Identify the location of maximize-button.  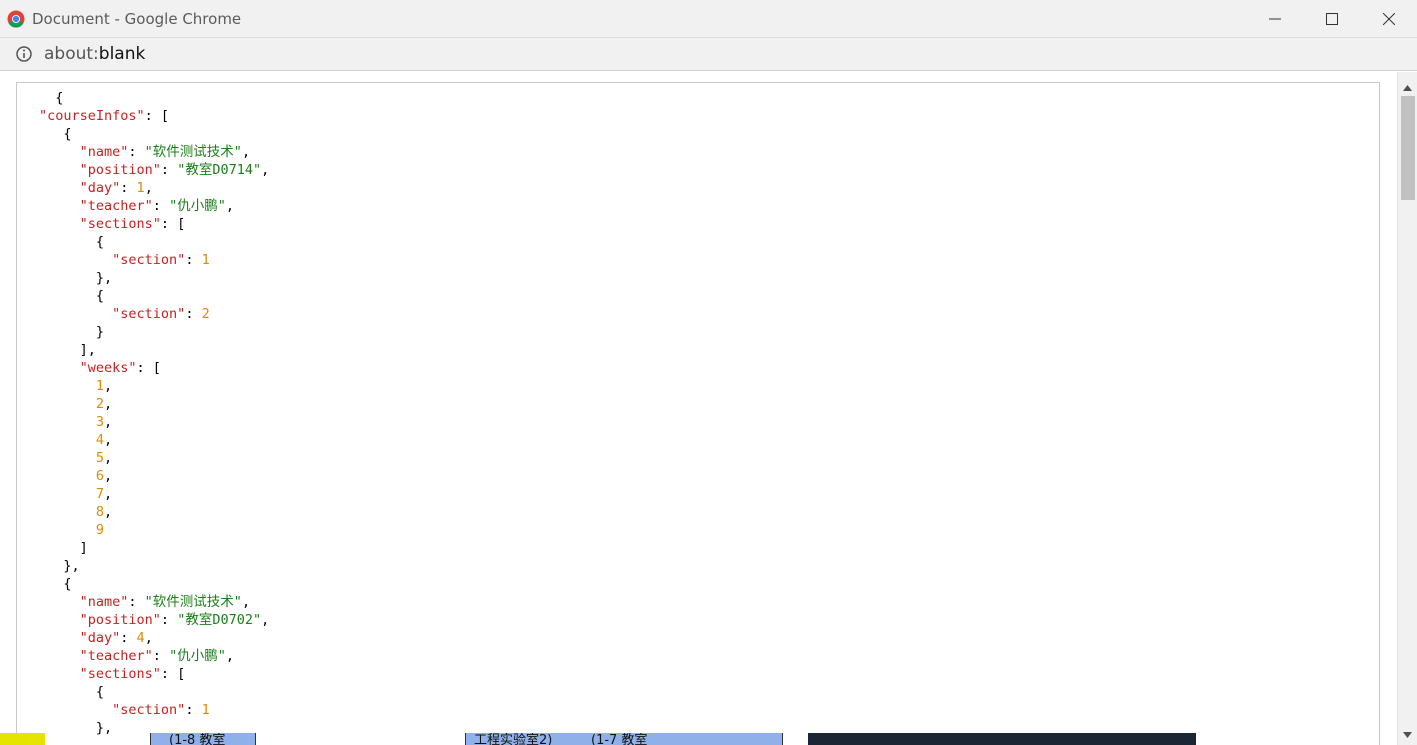
(1331, 19).